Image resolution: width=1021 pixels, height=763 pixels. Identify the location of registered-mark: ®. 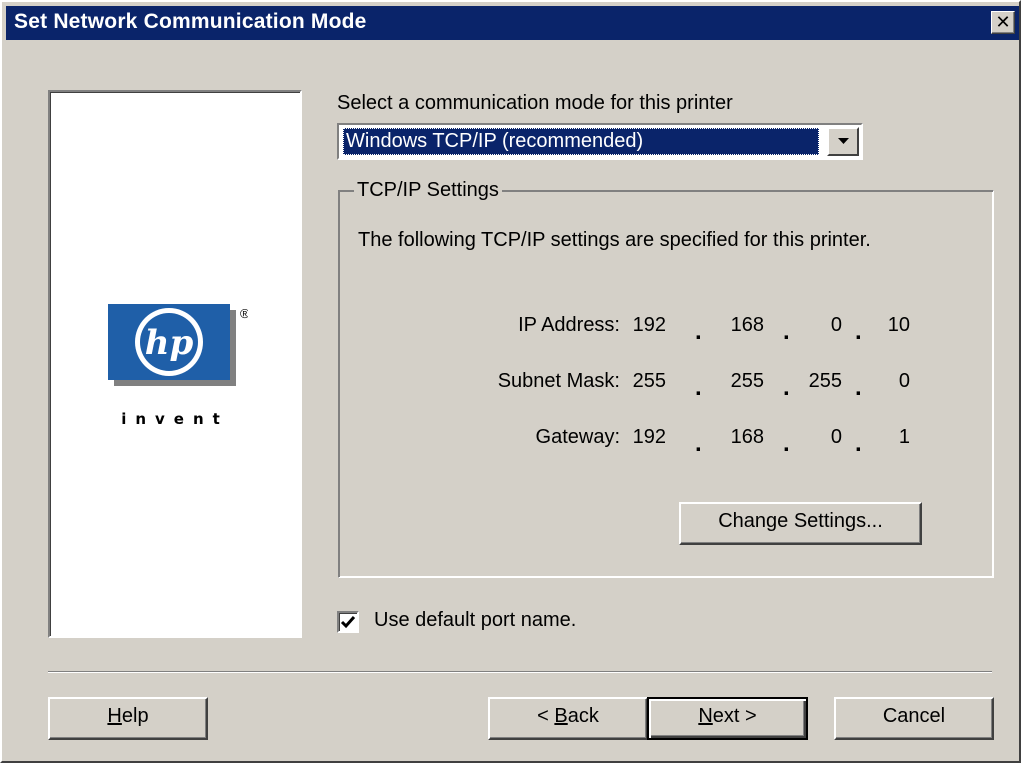
(244, 313).